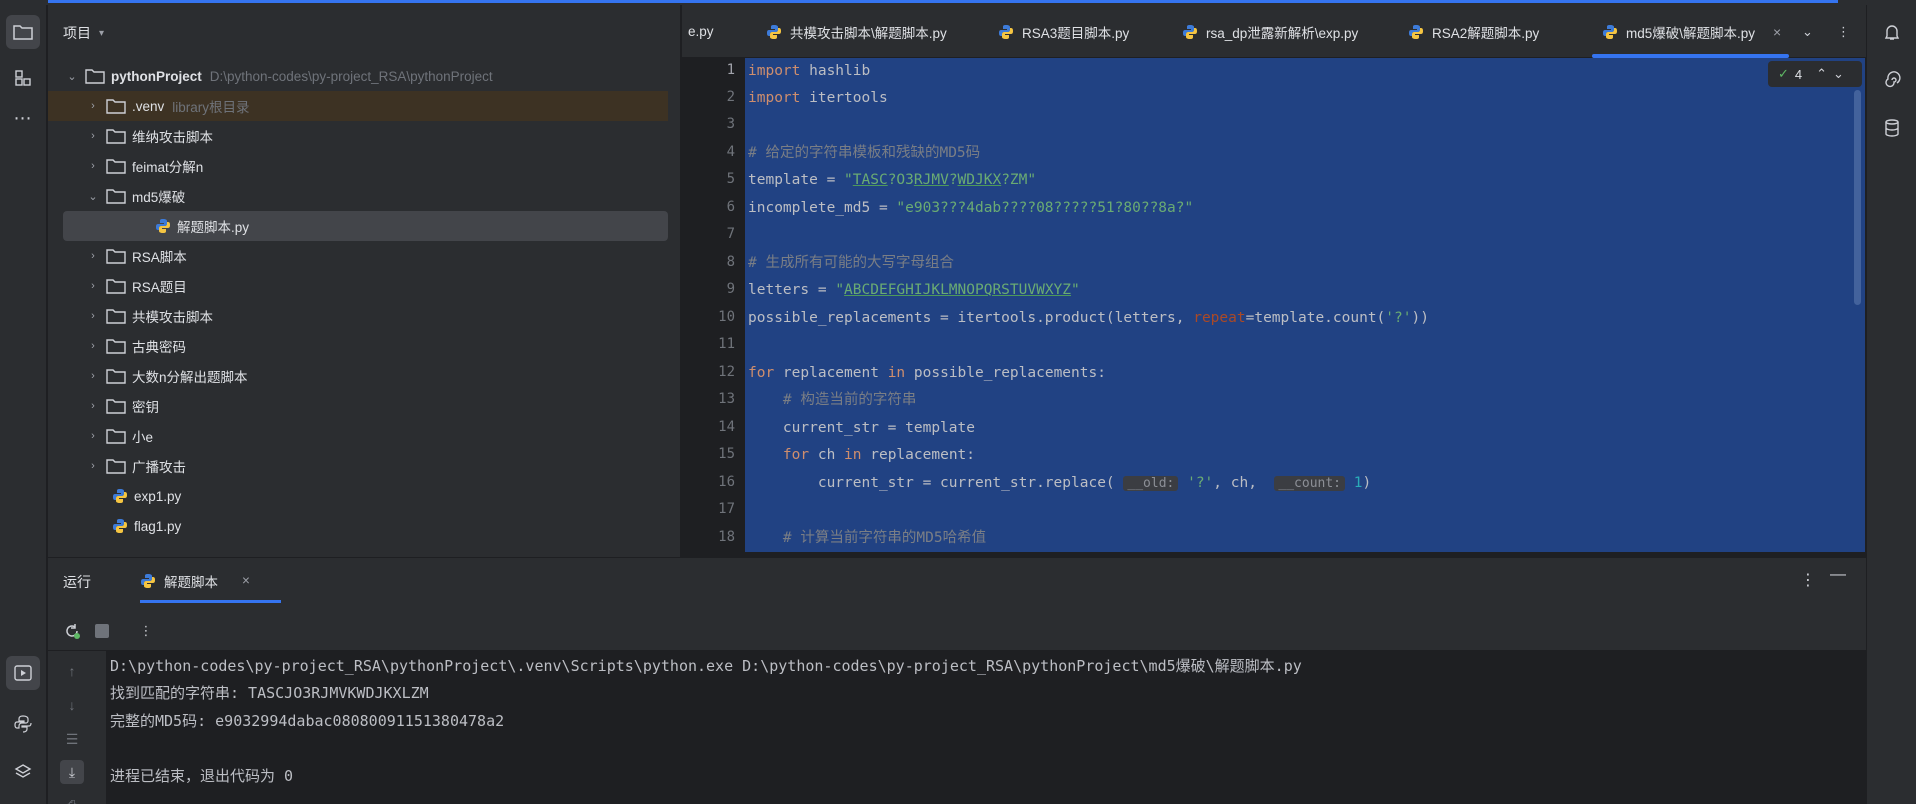 The height and width of the screenshot is (804, 1916). What do you see at coordinates (701, 31) in the screenshot?
I see `editor-tab: e.py` at bounding box center [701, 31].